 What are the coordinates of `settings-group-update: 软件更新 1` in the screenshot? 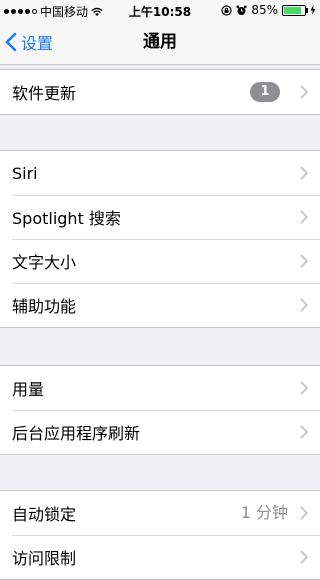 It's located at (160, 92).